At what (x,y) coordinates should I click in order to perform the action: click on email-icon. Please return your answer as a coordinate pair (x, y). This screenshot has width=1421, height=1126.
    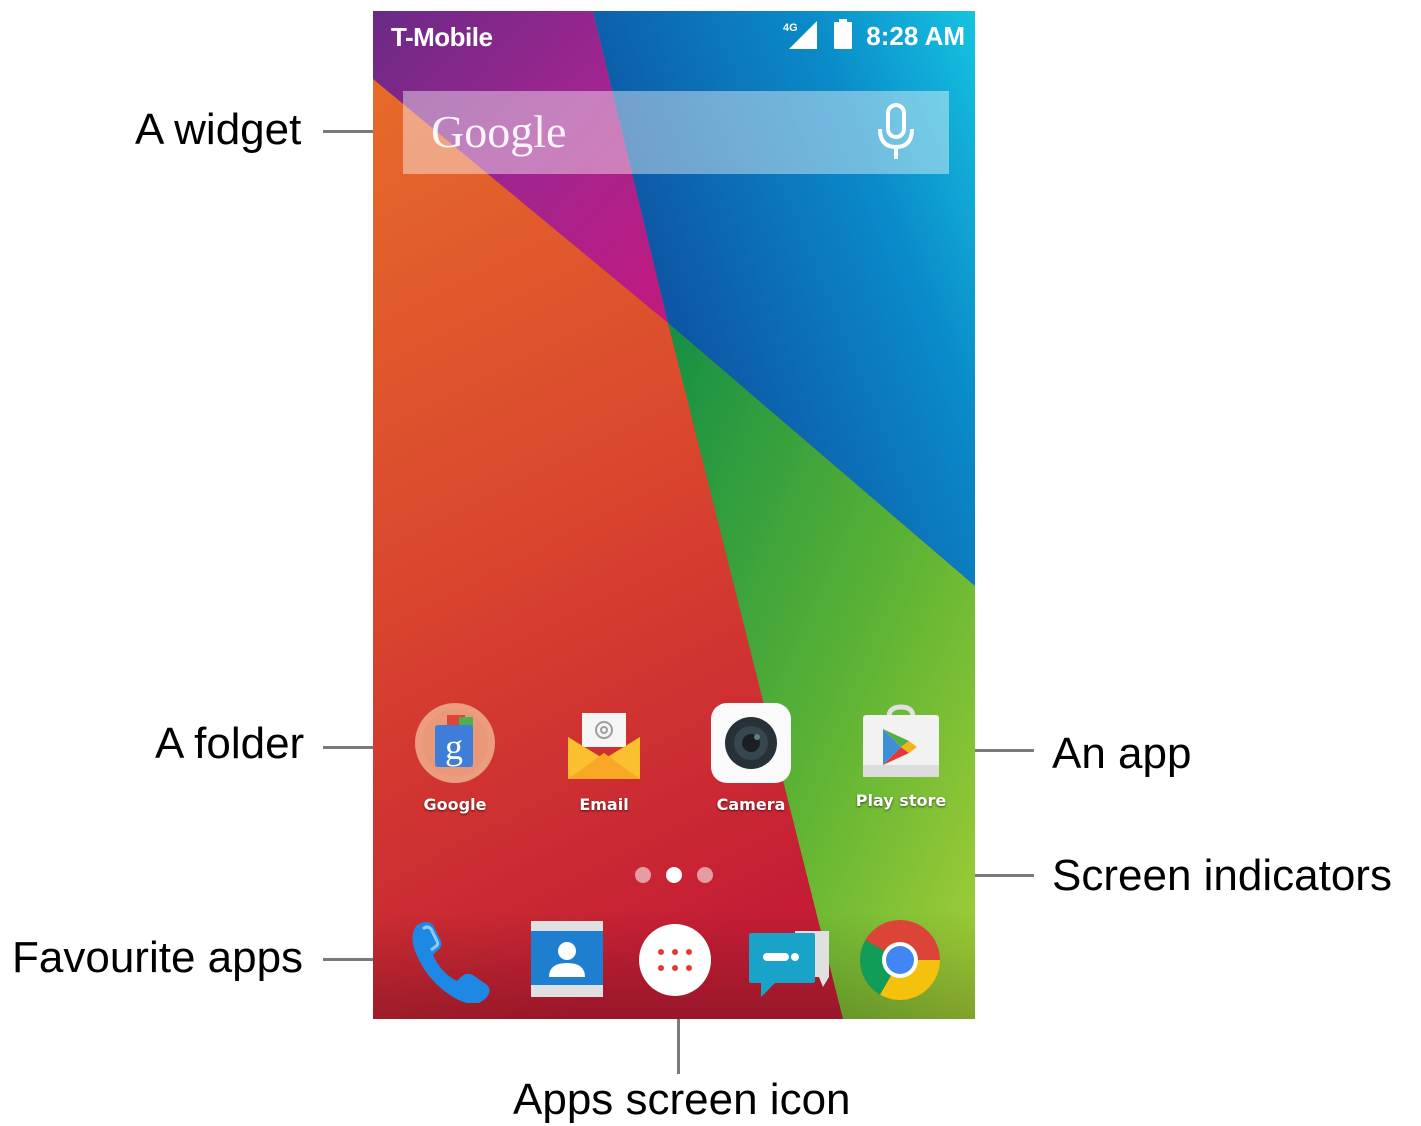
    Looking at the image, I should click on (604, 746).